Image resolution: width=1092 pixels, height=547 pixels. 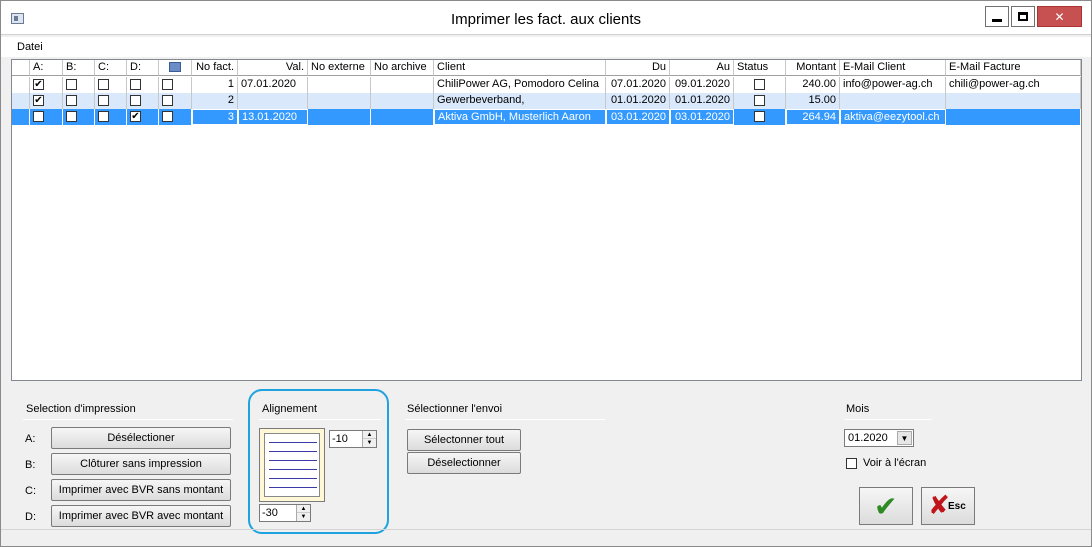 I want to click on selection-title: Selection d'impression, so click(x=81, y=409).